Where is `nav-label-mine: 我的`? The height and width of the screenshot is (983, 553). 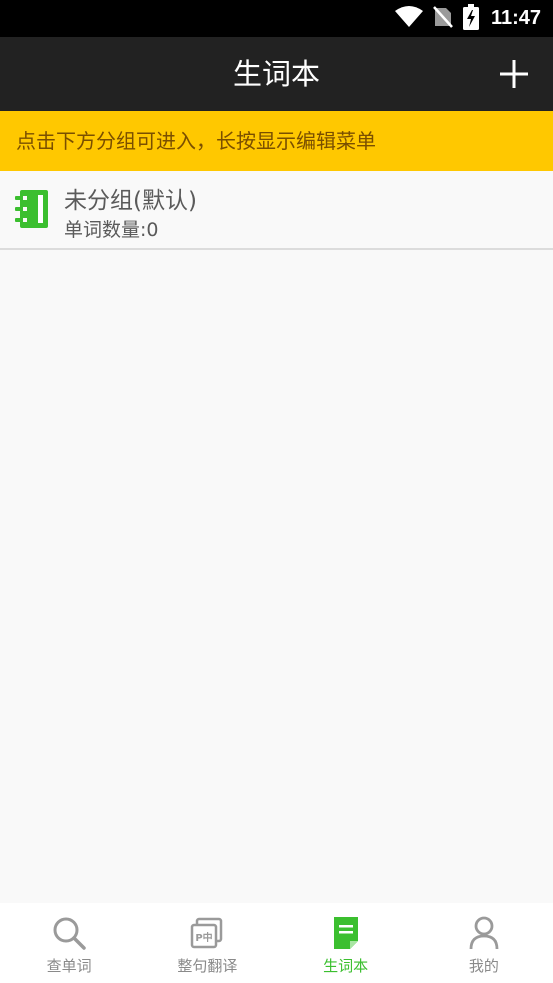
nav-label-mine: 我的 is located at coordinates (483, 966).